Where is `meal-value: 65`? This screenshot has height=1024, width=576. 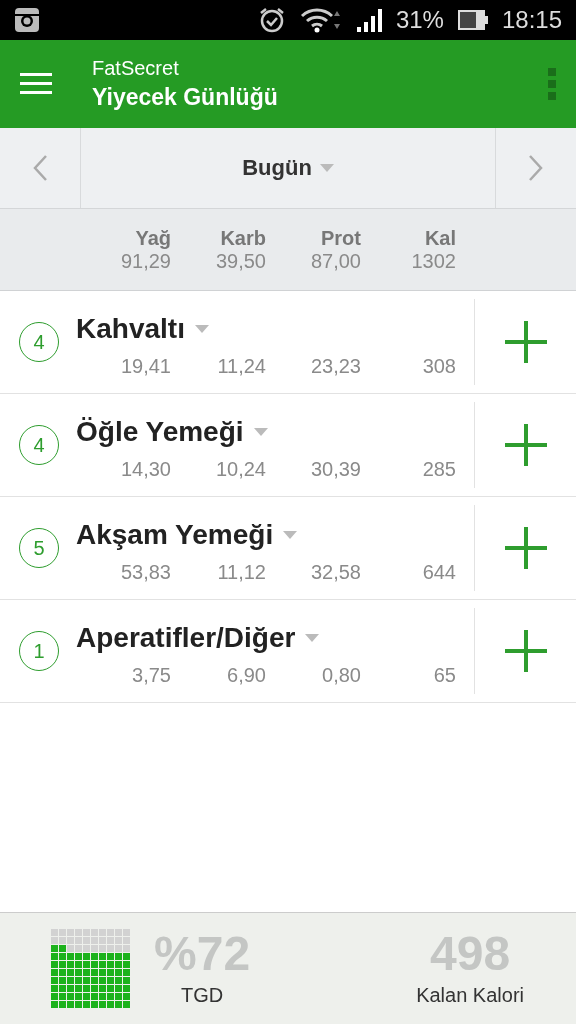
meal-value: 65 is located at coordinates (444, 675).